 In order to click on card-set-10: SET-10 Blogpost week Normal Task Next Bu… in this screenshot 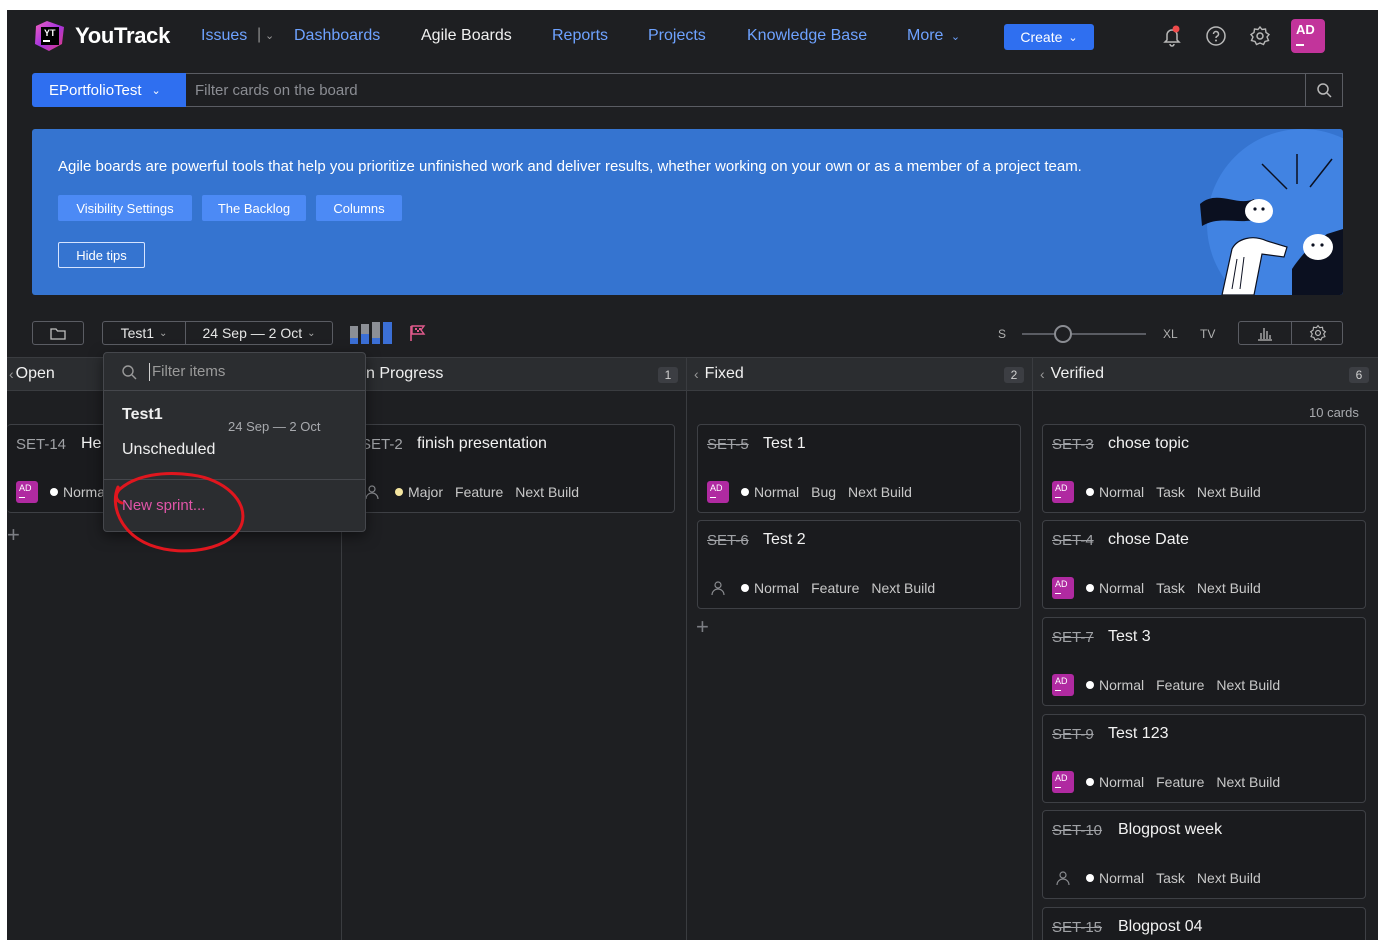, I will do `click(1204, 854)`.